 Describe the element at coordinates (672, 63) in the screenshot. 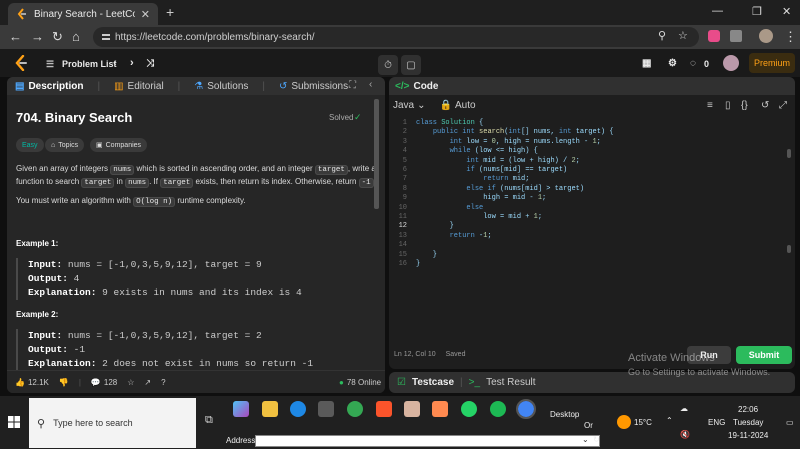

I see `settings-gear-icon: ⚙` at that location.